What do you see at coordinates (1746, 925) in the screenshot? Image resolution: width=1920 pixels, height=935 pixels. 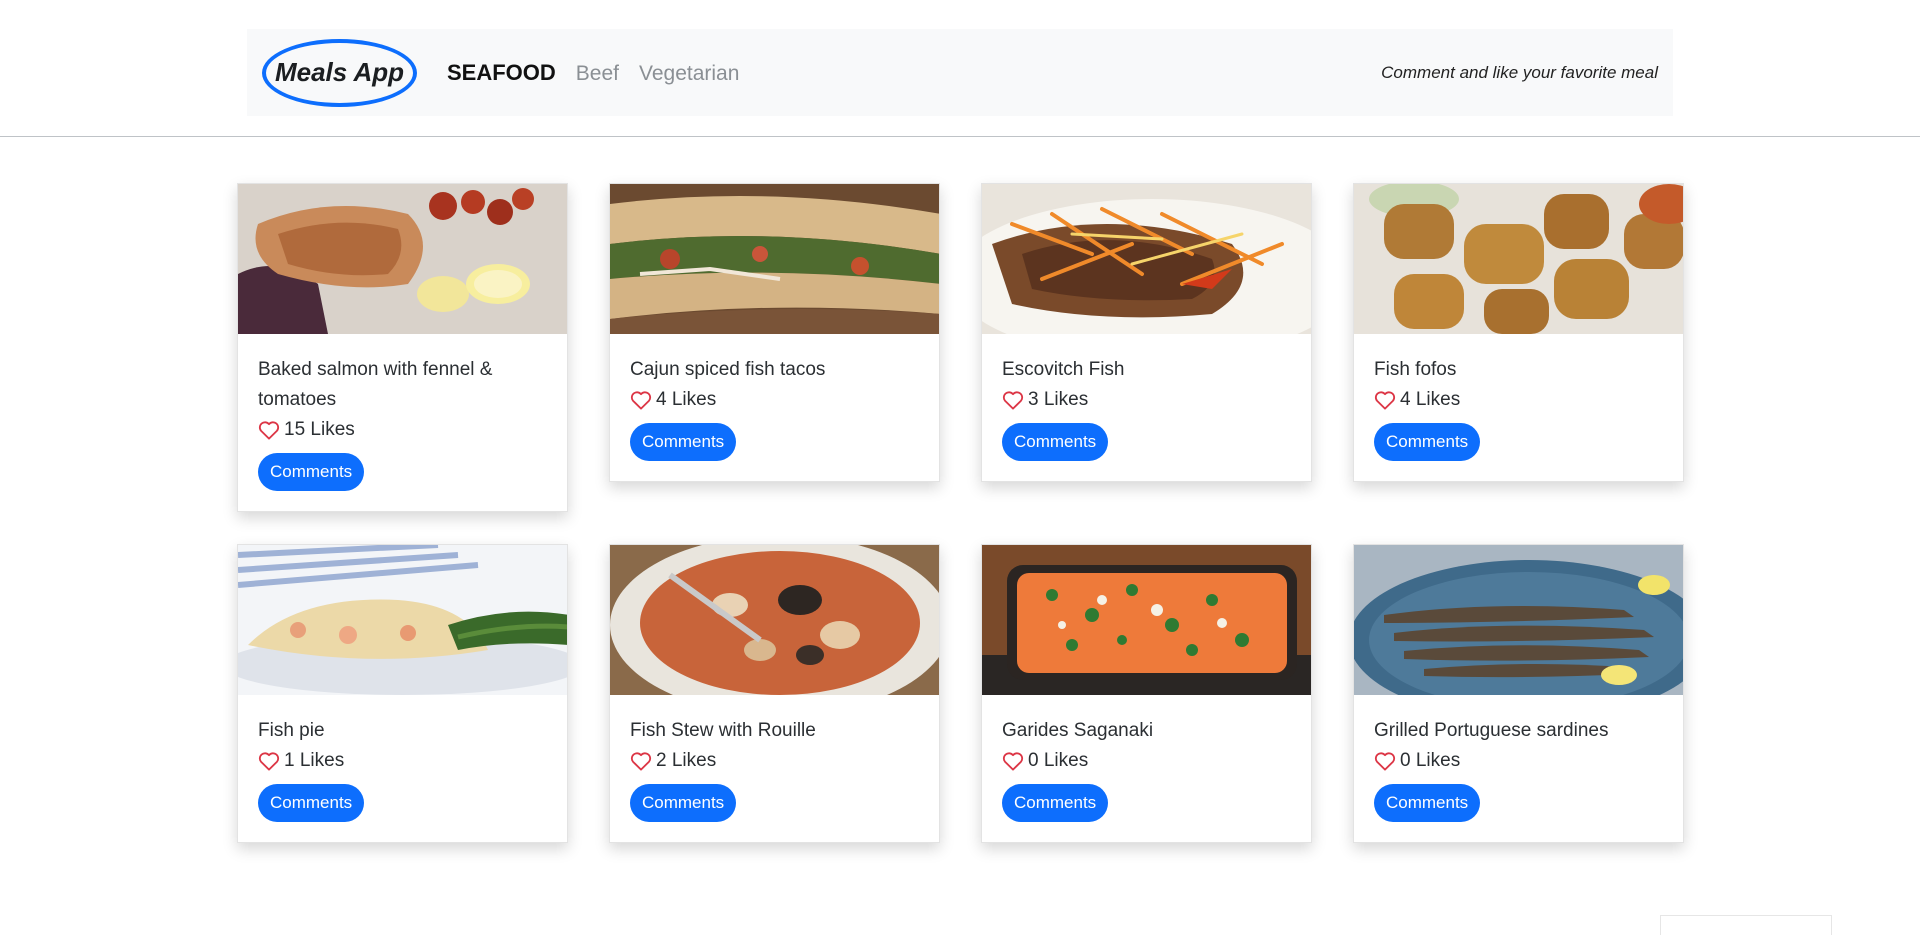 I see `footer-edge` at bounding box center [1746, 925].